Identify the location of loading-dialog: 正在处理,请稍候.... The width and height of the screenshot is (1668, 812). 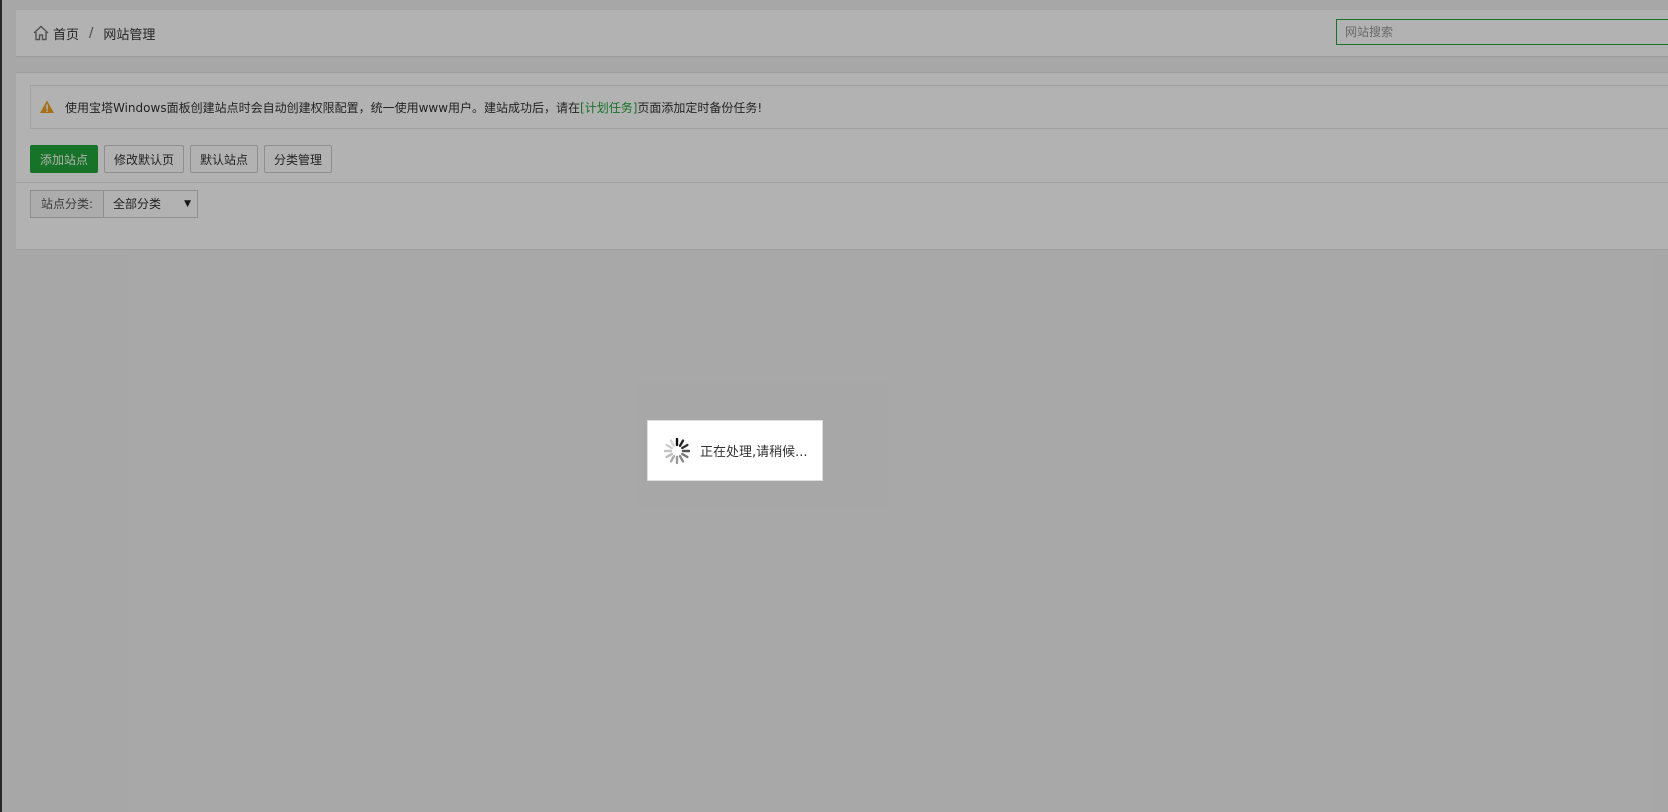
(735, 450).